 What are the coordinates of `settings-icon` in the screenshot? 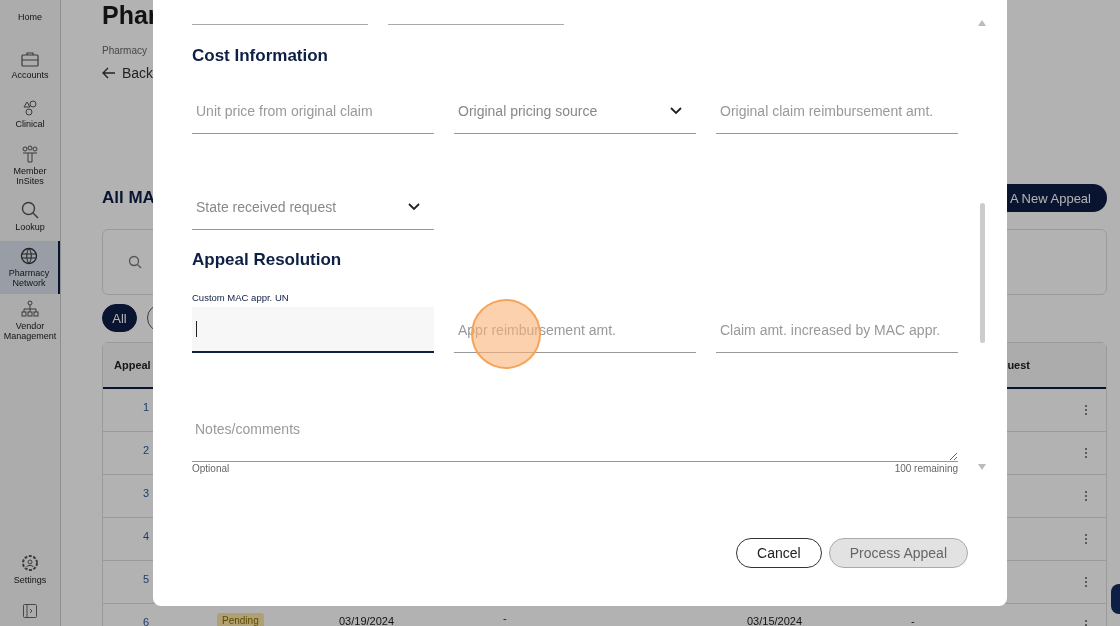 It's located at (30, 563).